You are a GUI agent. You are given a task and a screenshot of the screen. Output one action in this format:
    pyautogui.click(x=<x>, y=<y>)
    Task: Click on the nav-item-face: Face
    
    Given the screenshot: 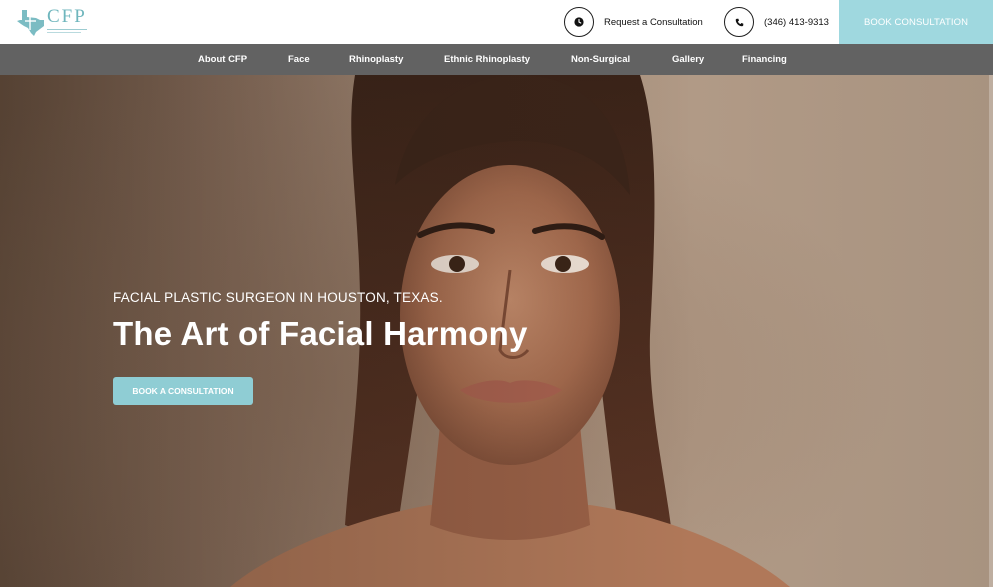 What is the action you would take?
    pyautogui.click(x=299, y=59)
    